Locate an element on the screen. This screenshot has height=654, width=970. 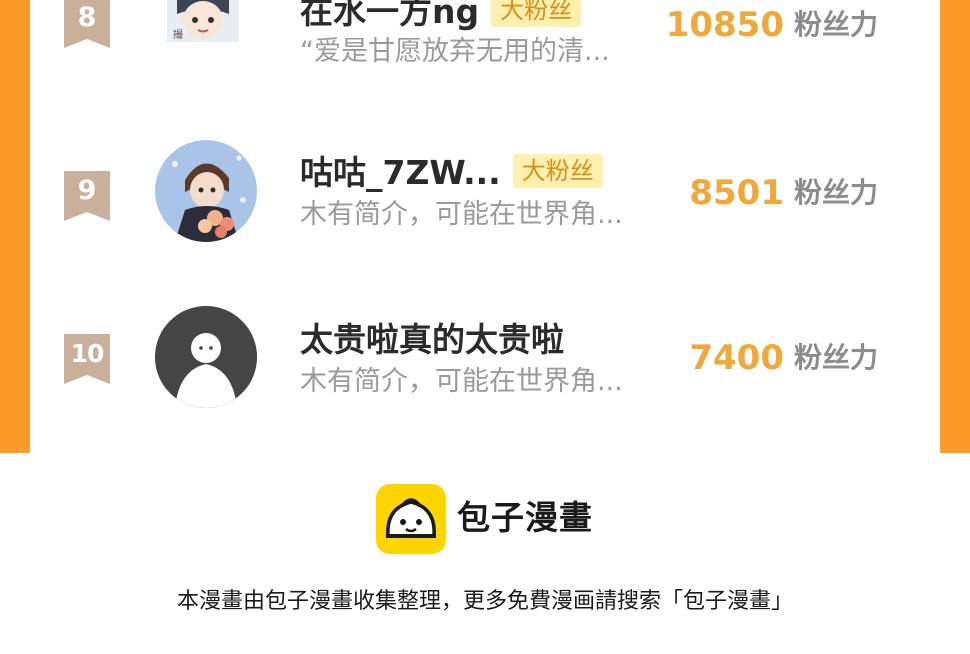
fan-score: 7400 is located at coordinates (736, 358).